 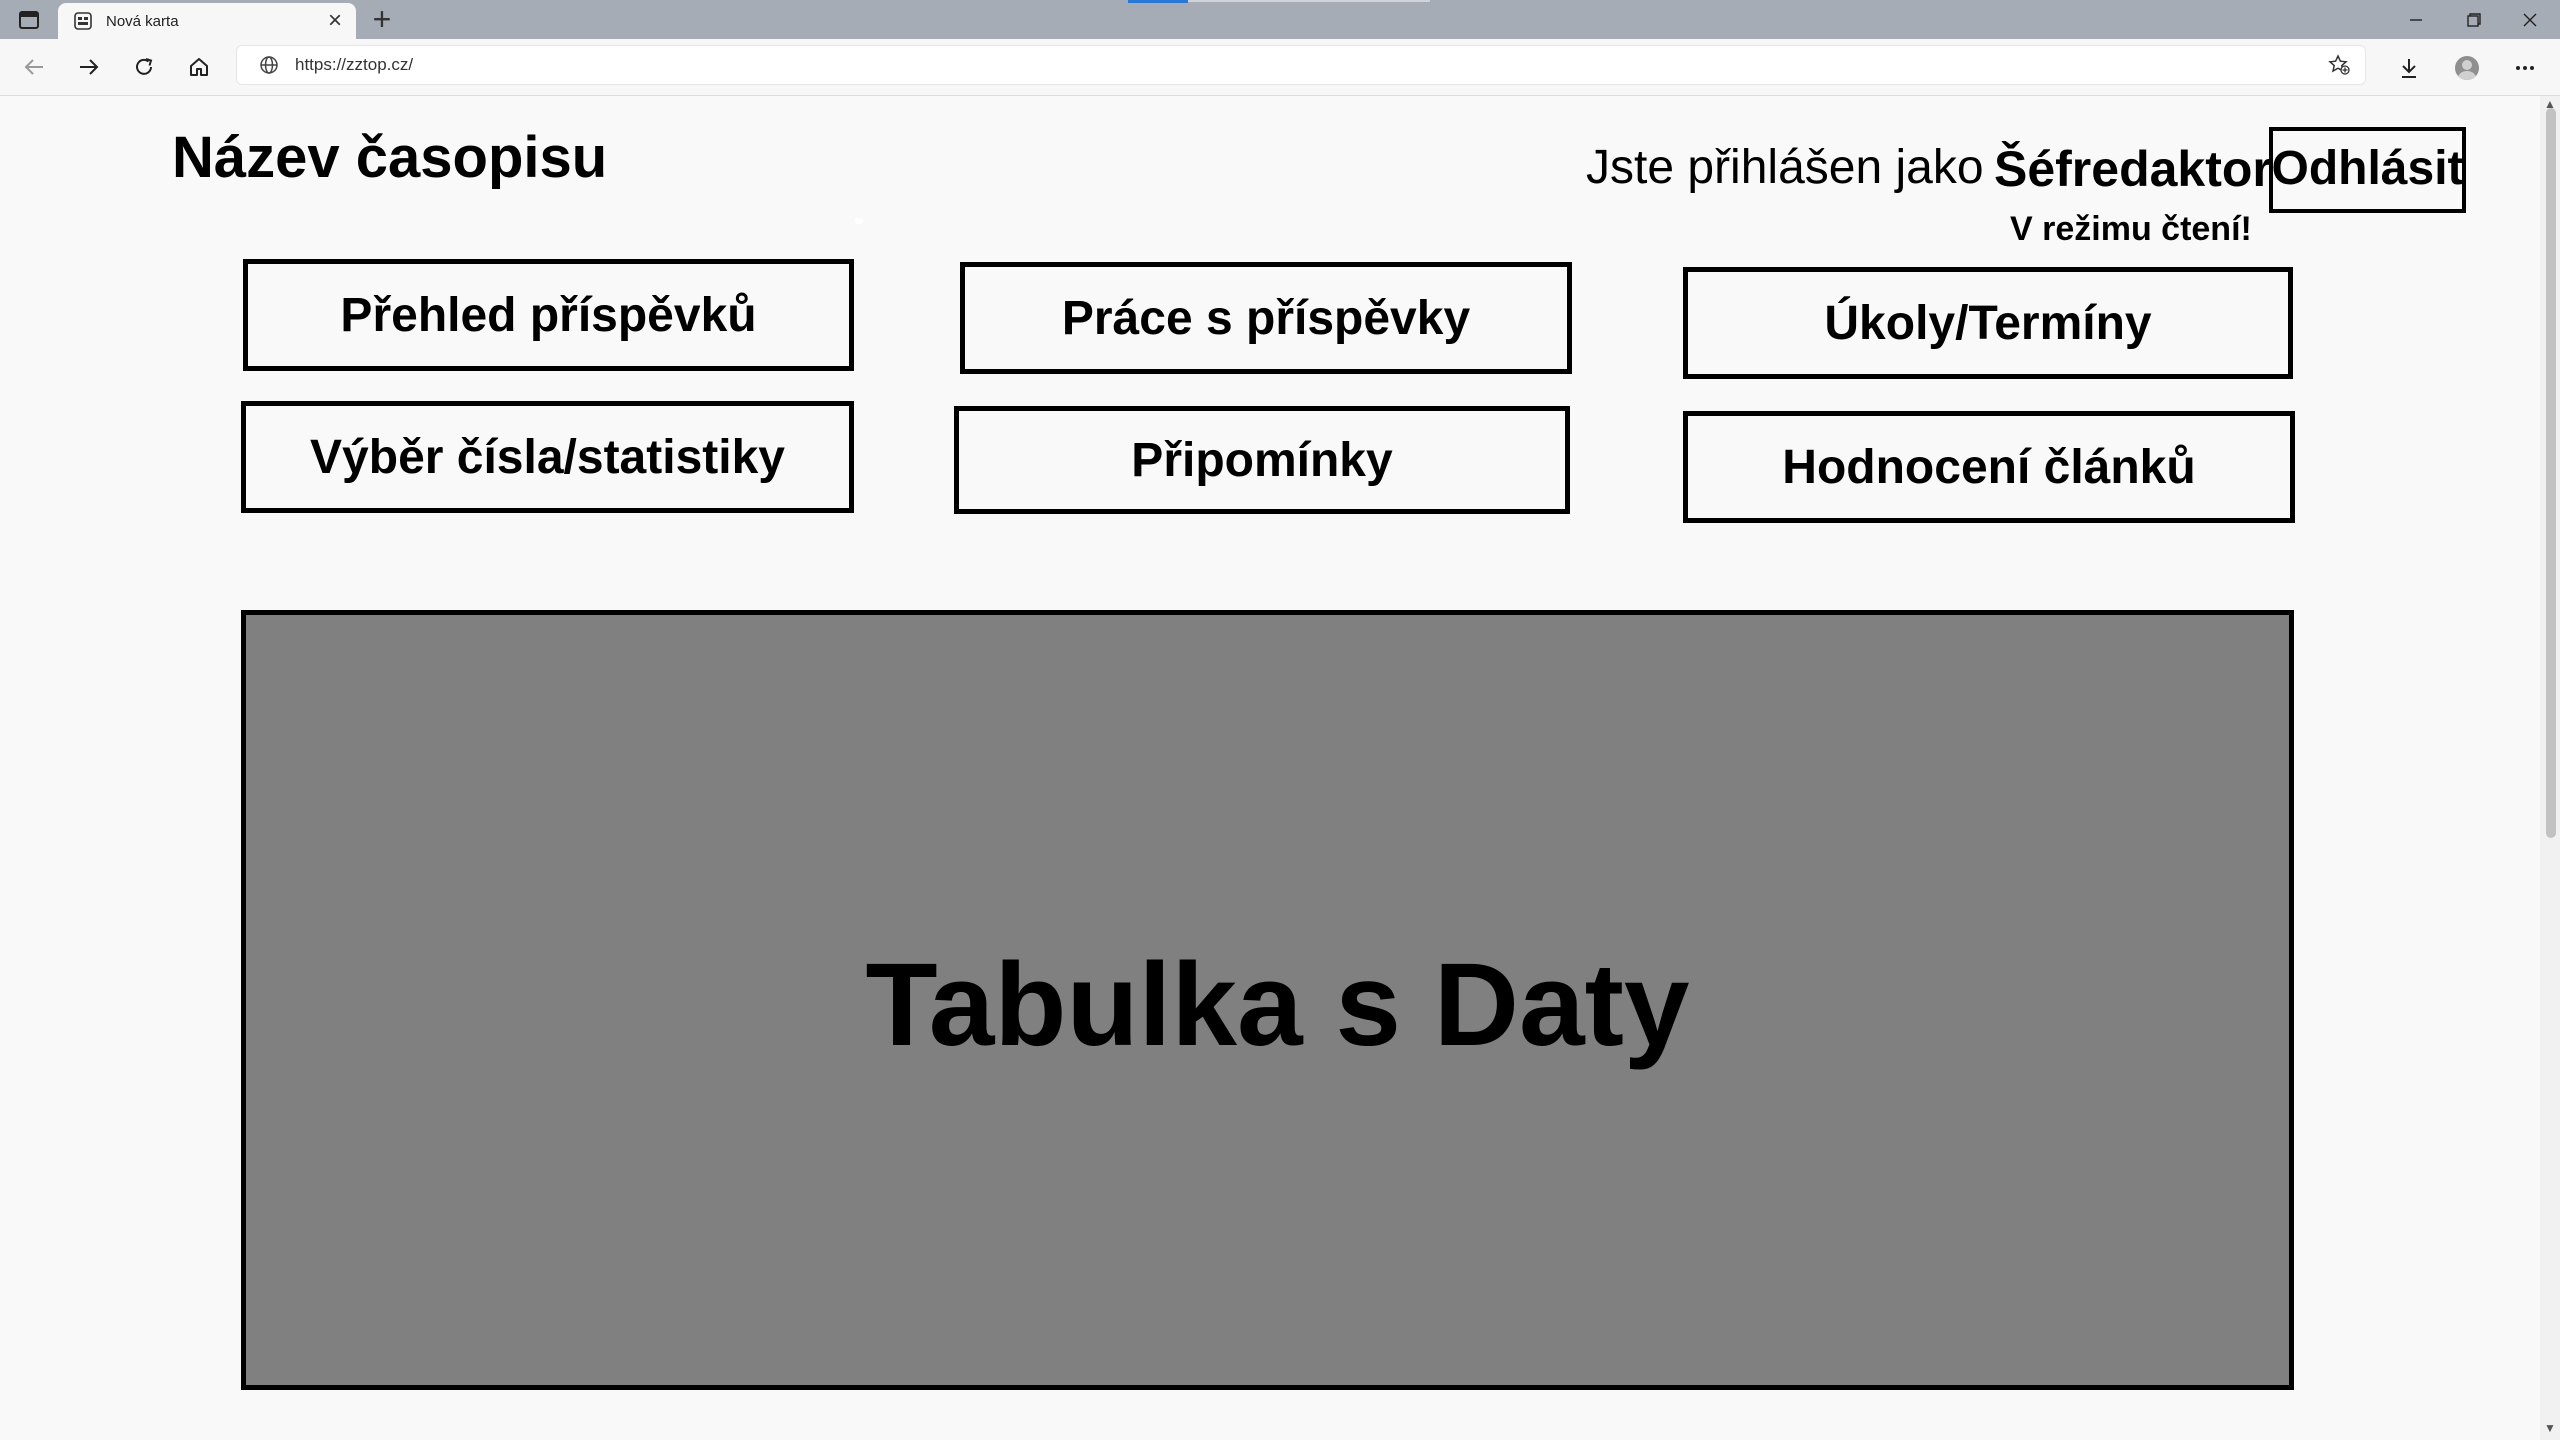 I want to click on issue-statistics-button: Výběr čísla/statistiky, so click(x=547, y=457).